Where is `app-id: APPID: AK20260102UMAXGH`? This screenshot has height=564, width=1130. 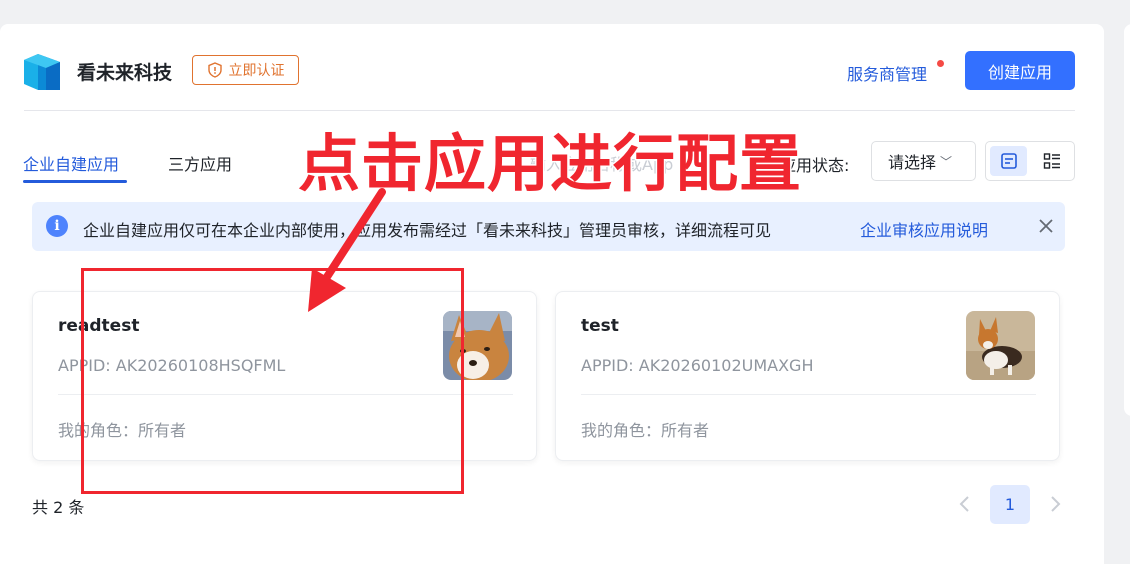
app-id: APPID: AK20260102UMAXGH is located at coordinates (697, 365).